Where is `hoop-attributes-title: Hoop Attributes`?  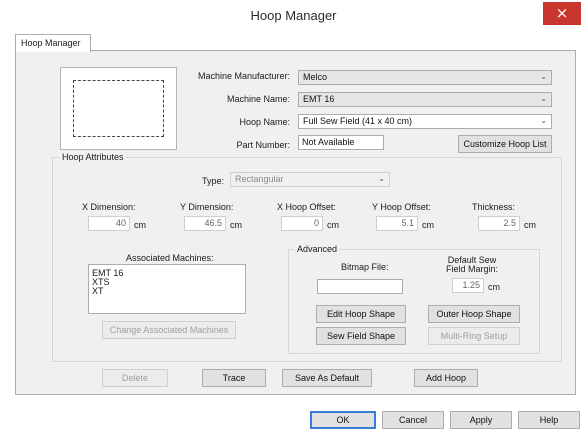 hoop-attributes-title: Hoop Attributes is located at coordinates (93, 157).